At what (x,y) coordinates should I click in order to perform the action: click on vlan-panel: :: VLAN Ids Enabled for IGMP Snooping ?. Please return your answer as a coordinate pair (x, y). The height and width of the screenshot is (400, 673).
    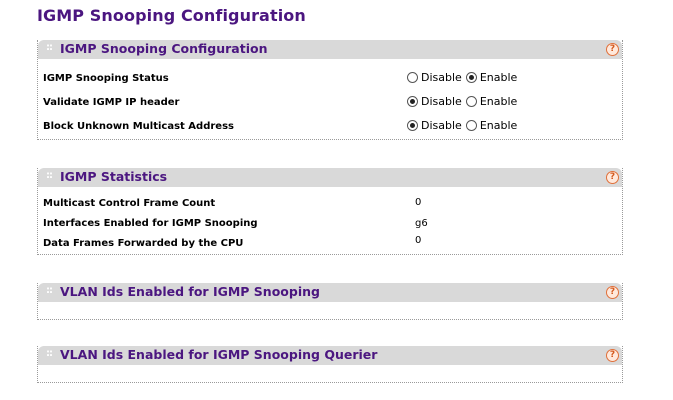
    Looking at the image, I should click on (330, 301).